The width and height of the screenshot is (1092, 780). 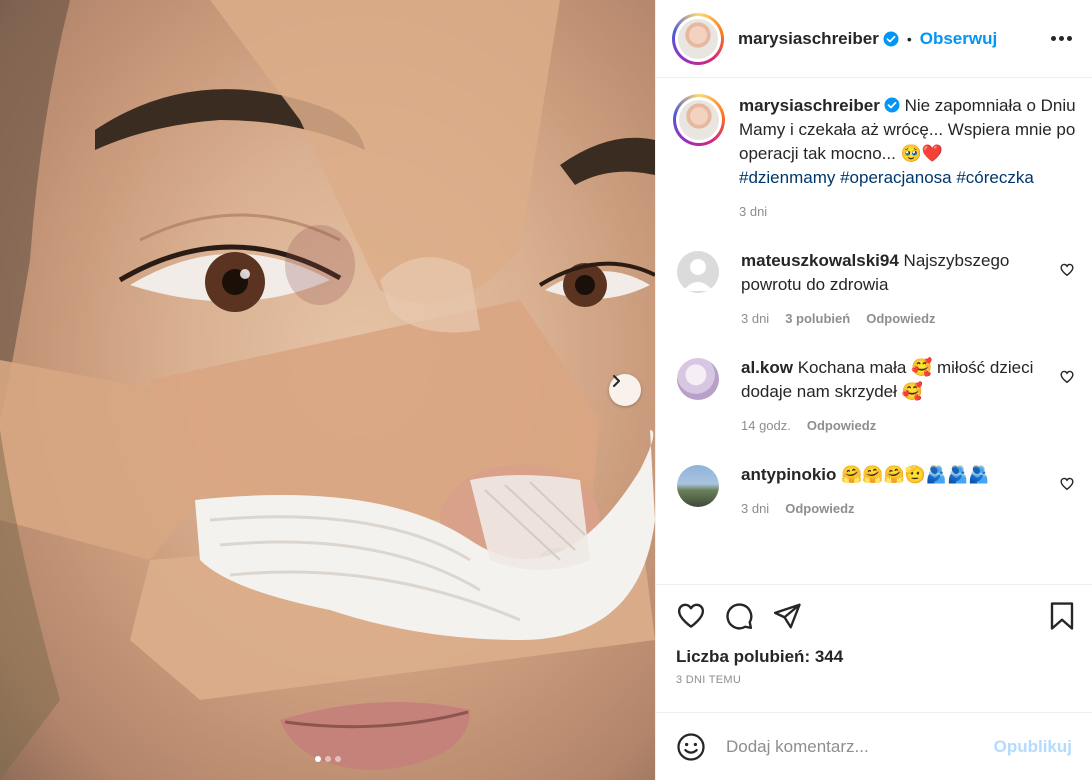 What do you see at coordinates (907, 178) in the screenshot?
I see `caption-hashtags: #dzienmamy #operacjanosa #córeczka` at bounding box center [907, 178].